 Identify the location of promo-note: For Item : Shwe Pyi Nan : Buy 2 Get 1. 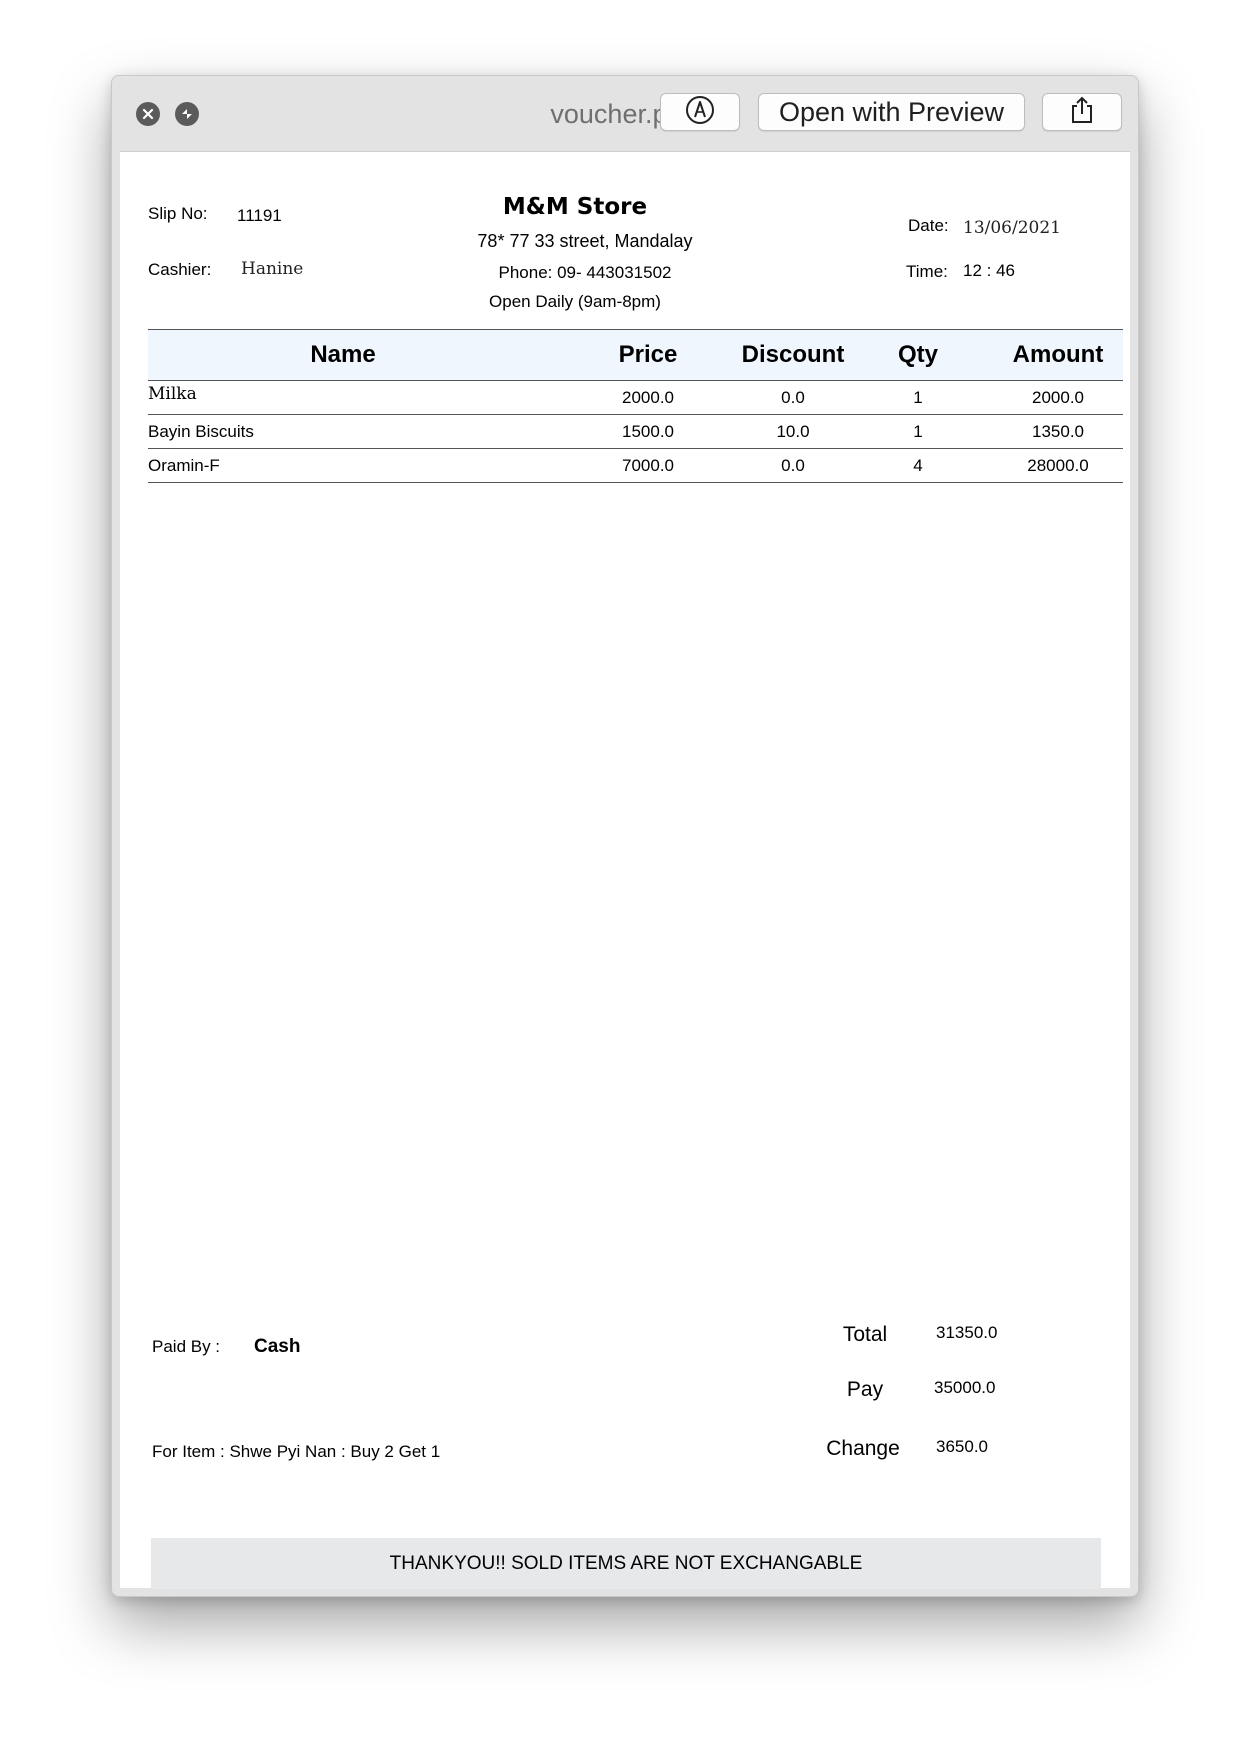
(296, 1451).